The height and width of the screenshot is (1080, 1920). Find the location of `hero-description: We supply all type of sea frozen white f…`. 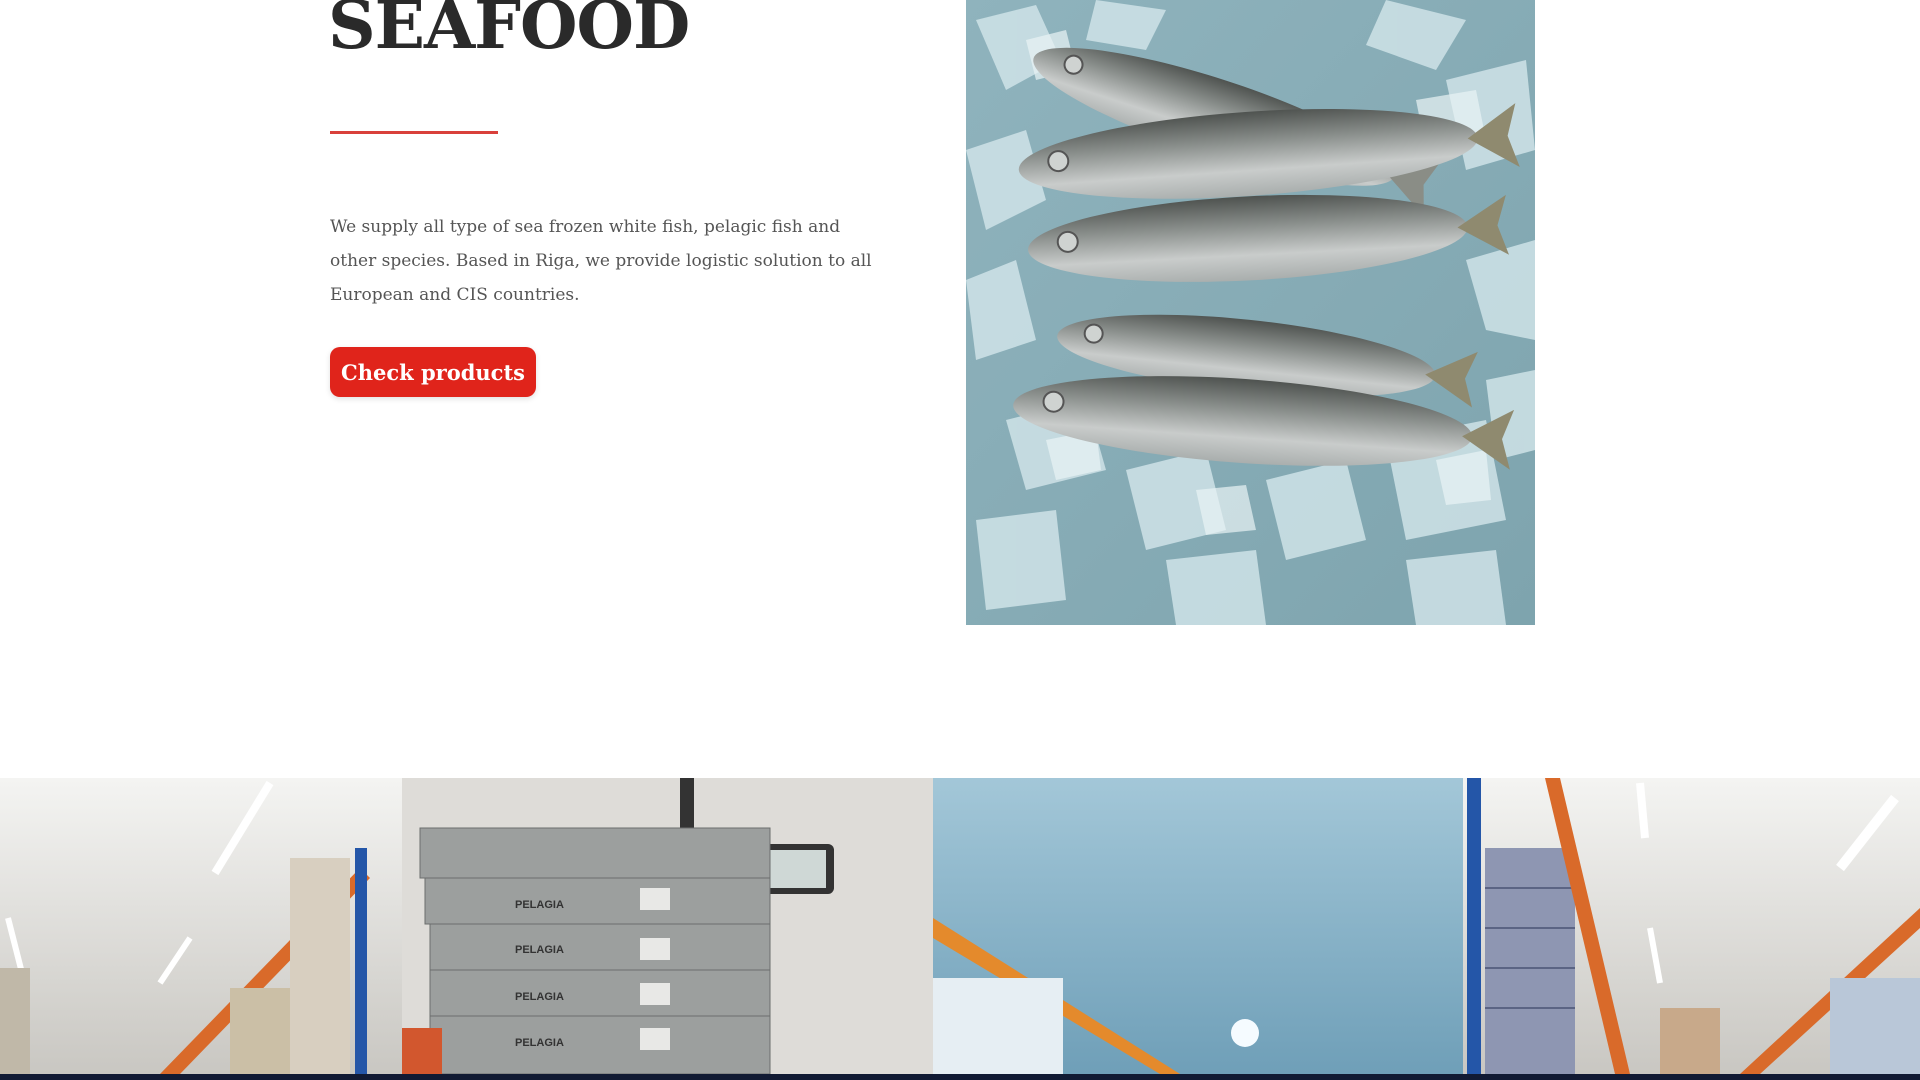

hero-description: We supply all type of sea frozen white f… is located at coordinates (601, 261).